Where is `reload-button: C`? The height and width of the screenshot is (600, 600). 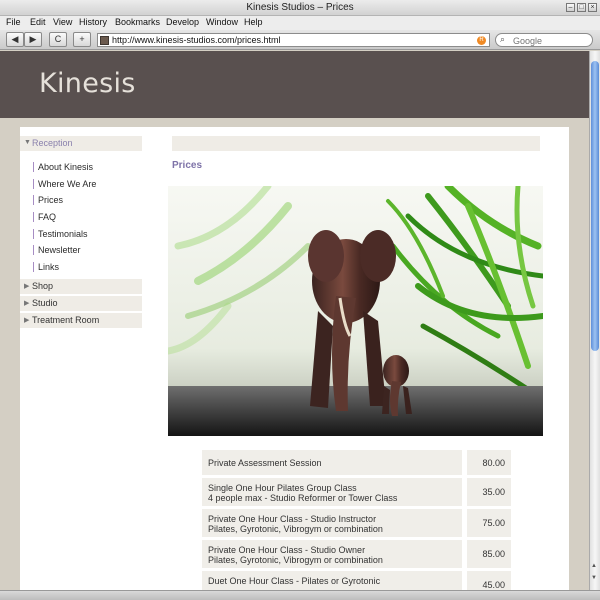
reload-button: C is located at coordinates (58, 39).